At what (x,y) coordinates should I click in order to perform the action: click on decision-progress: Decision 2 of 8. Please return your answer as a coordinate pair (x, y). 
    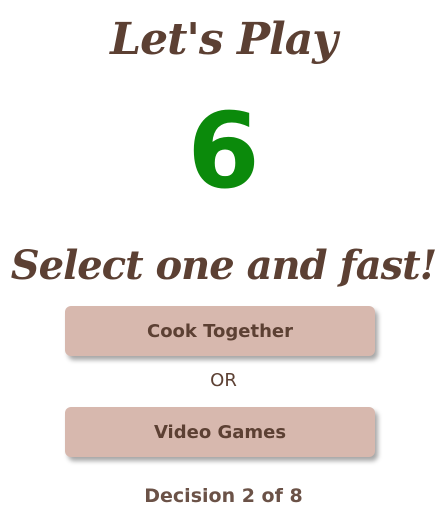
    Looking at the image, I should click on (223, 496).